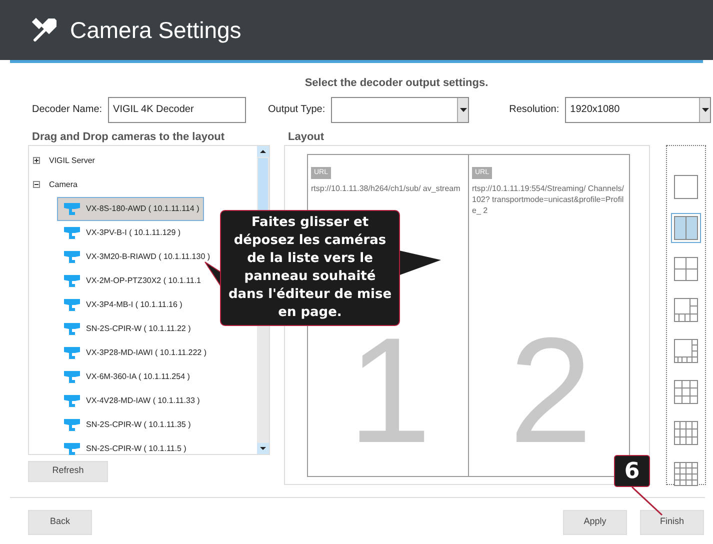  What do you see at coordinates (548, 199) in the screenshot?
I see `stream-url: rtsp://10.1.11.19:554/Streaming/ Channels/102? transportmode=unicast&profile=Profile_ 2` at bounding box center [548, 199].